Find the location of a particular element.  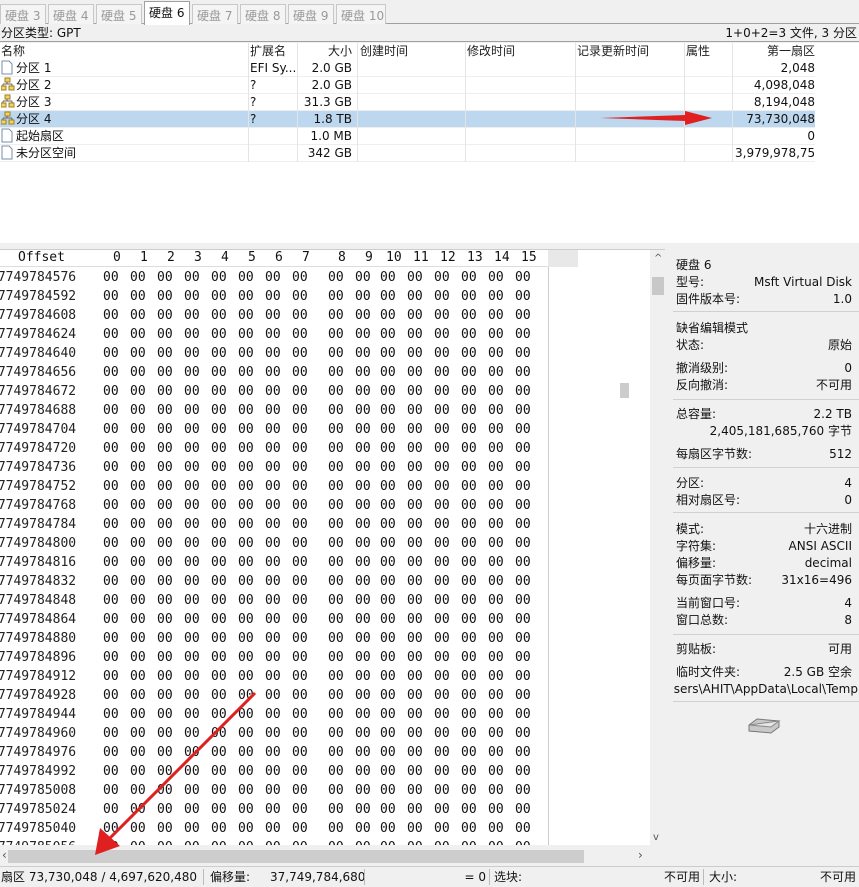

vertical-scrollbar: ^ v is located at coordinates (657, 548).